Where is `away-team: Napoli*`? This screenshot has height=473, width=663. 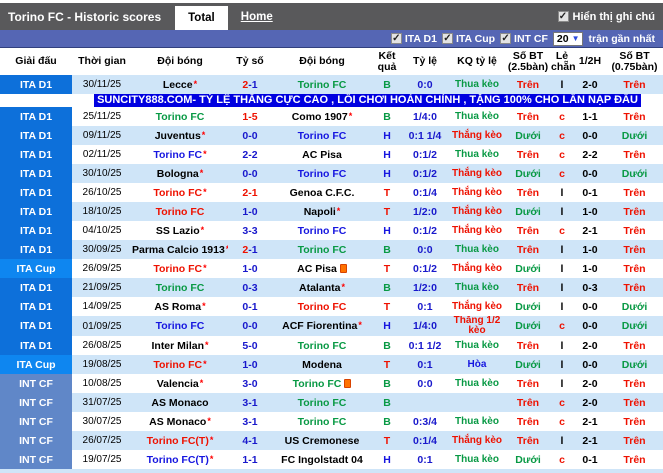
away-team: Napoli* is located at coordinates (322, 211).